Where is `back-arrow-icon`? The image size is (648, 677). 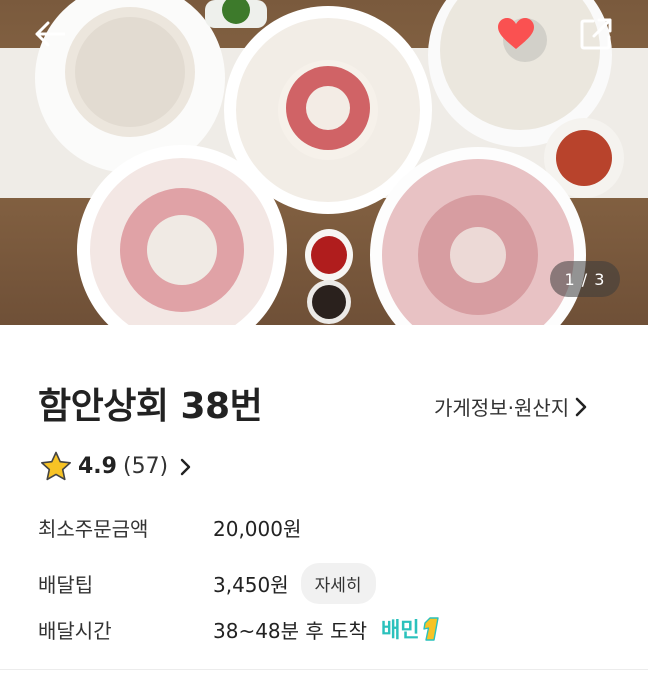 back-arrow-icon is located at coordinates (50, 34).